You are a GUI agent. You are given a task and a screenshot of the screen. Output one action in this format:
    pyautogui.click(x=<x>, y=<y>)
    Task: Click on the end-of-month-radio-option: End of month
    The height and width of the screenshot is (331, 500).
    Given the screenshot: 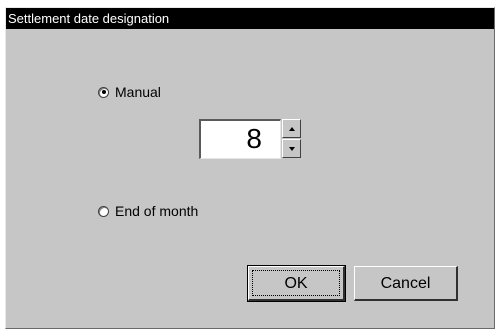 What is the action you would take?
    pyautogui.click(x=148, y=211)
    